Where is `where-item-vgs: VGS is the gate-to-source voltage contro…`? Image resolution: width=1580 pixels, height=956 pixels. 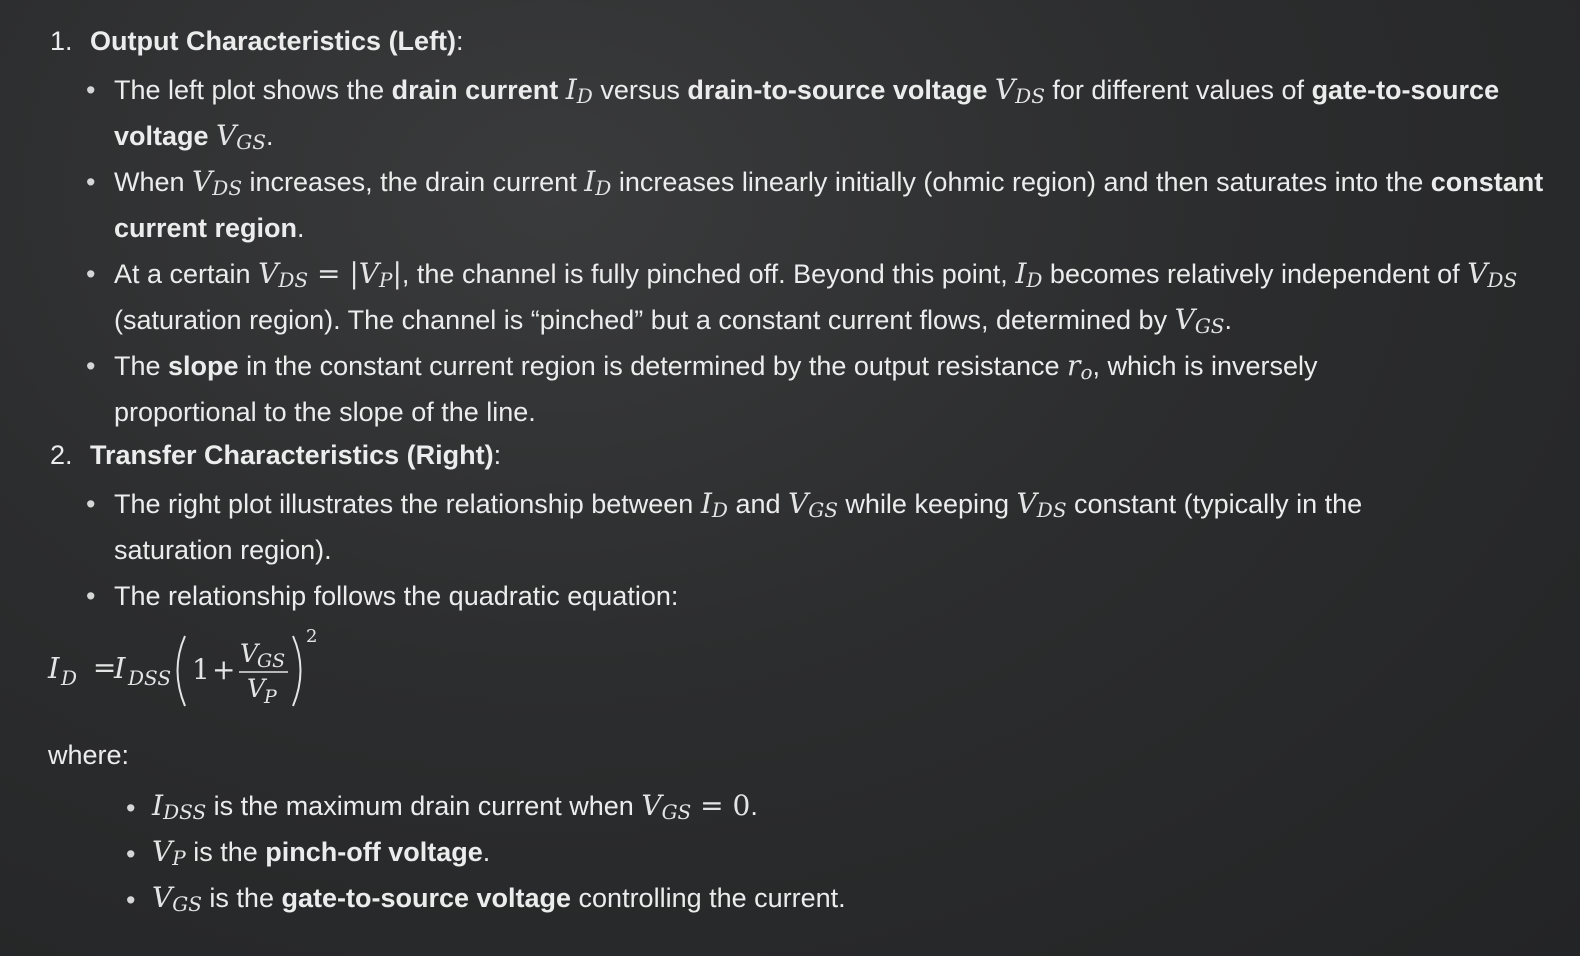 where-item-vgs: VGS is the gate-to-source voltage contro… is located at coordinates (829, 899).